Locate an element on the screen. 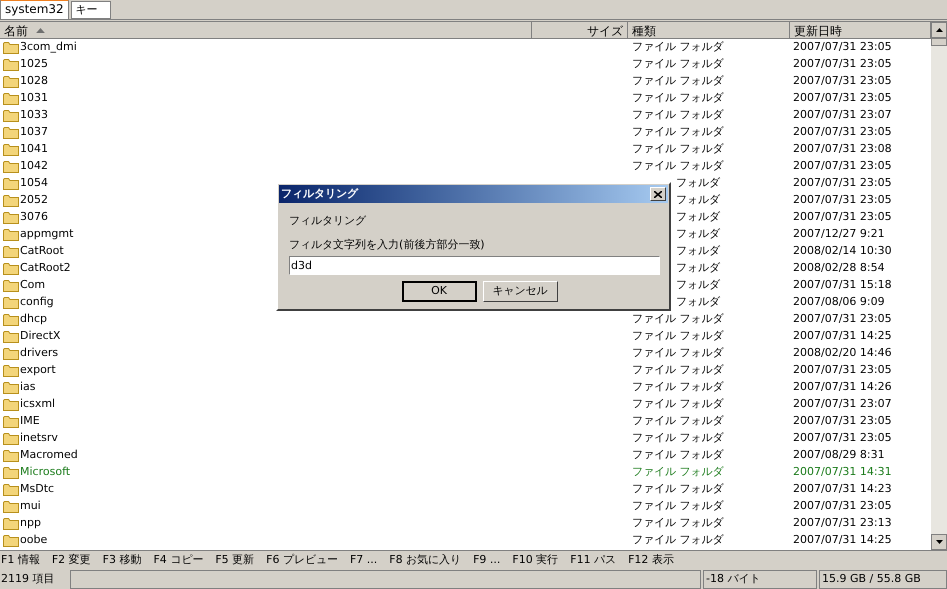 Image resolution: width=947 pixels, height=589 pixels. file-name: mui is located at coordinates (30, 506).